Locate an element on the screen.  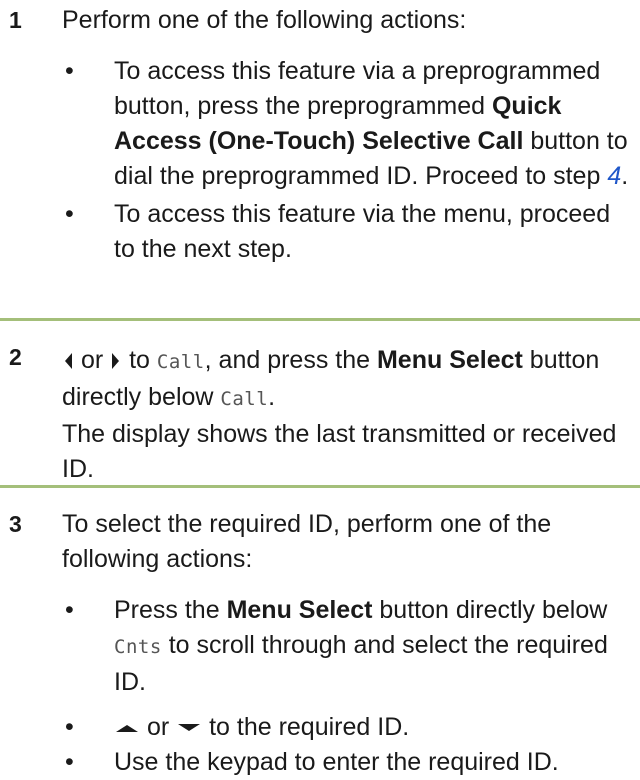
step-link: 4 is located at coordinates (614, 176).